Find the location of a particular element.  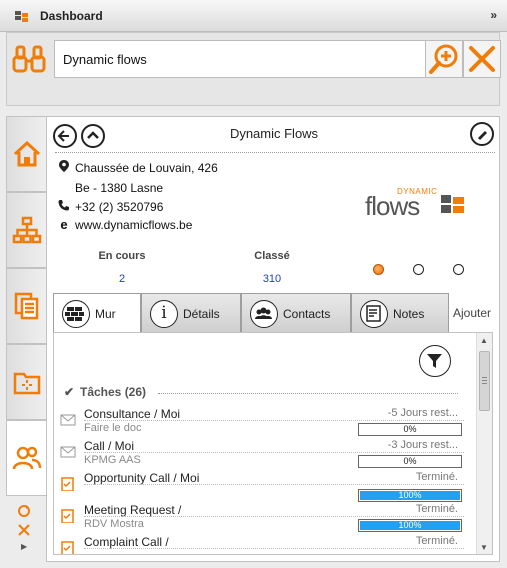

logo-mark-icon is located at coordinates (452, 204).